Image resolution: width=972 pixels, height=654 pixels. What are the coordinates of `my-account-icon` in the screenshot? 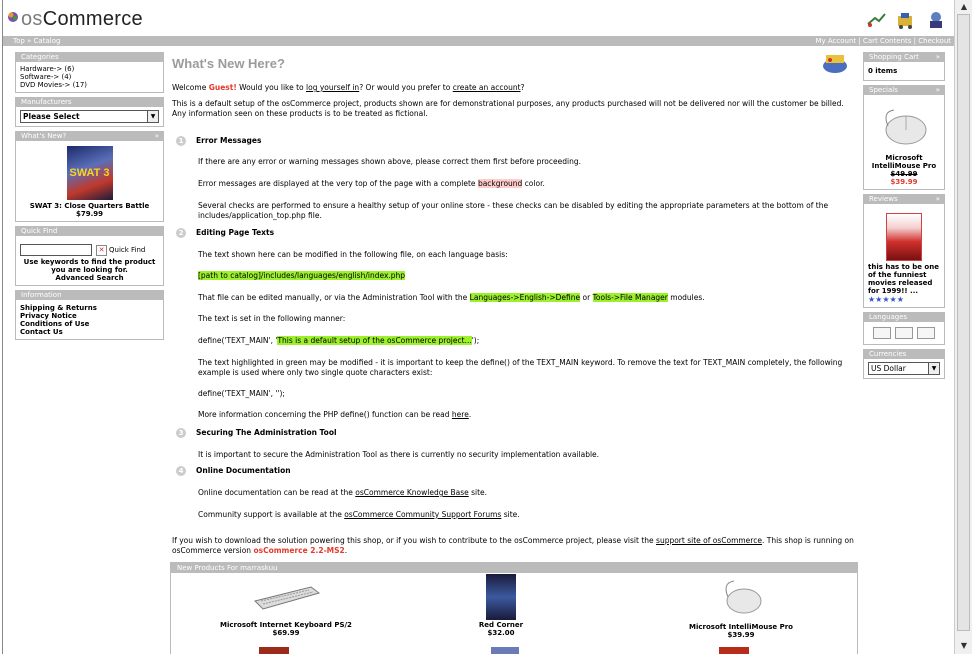 It's located at (876, 20).